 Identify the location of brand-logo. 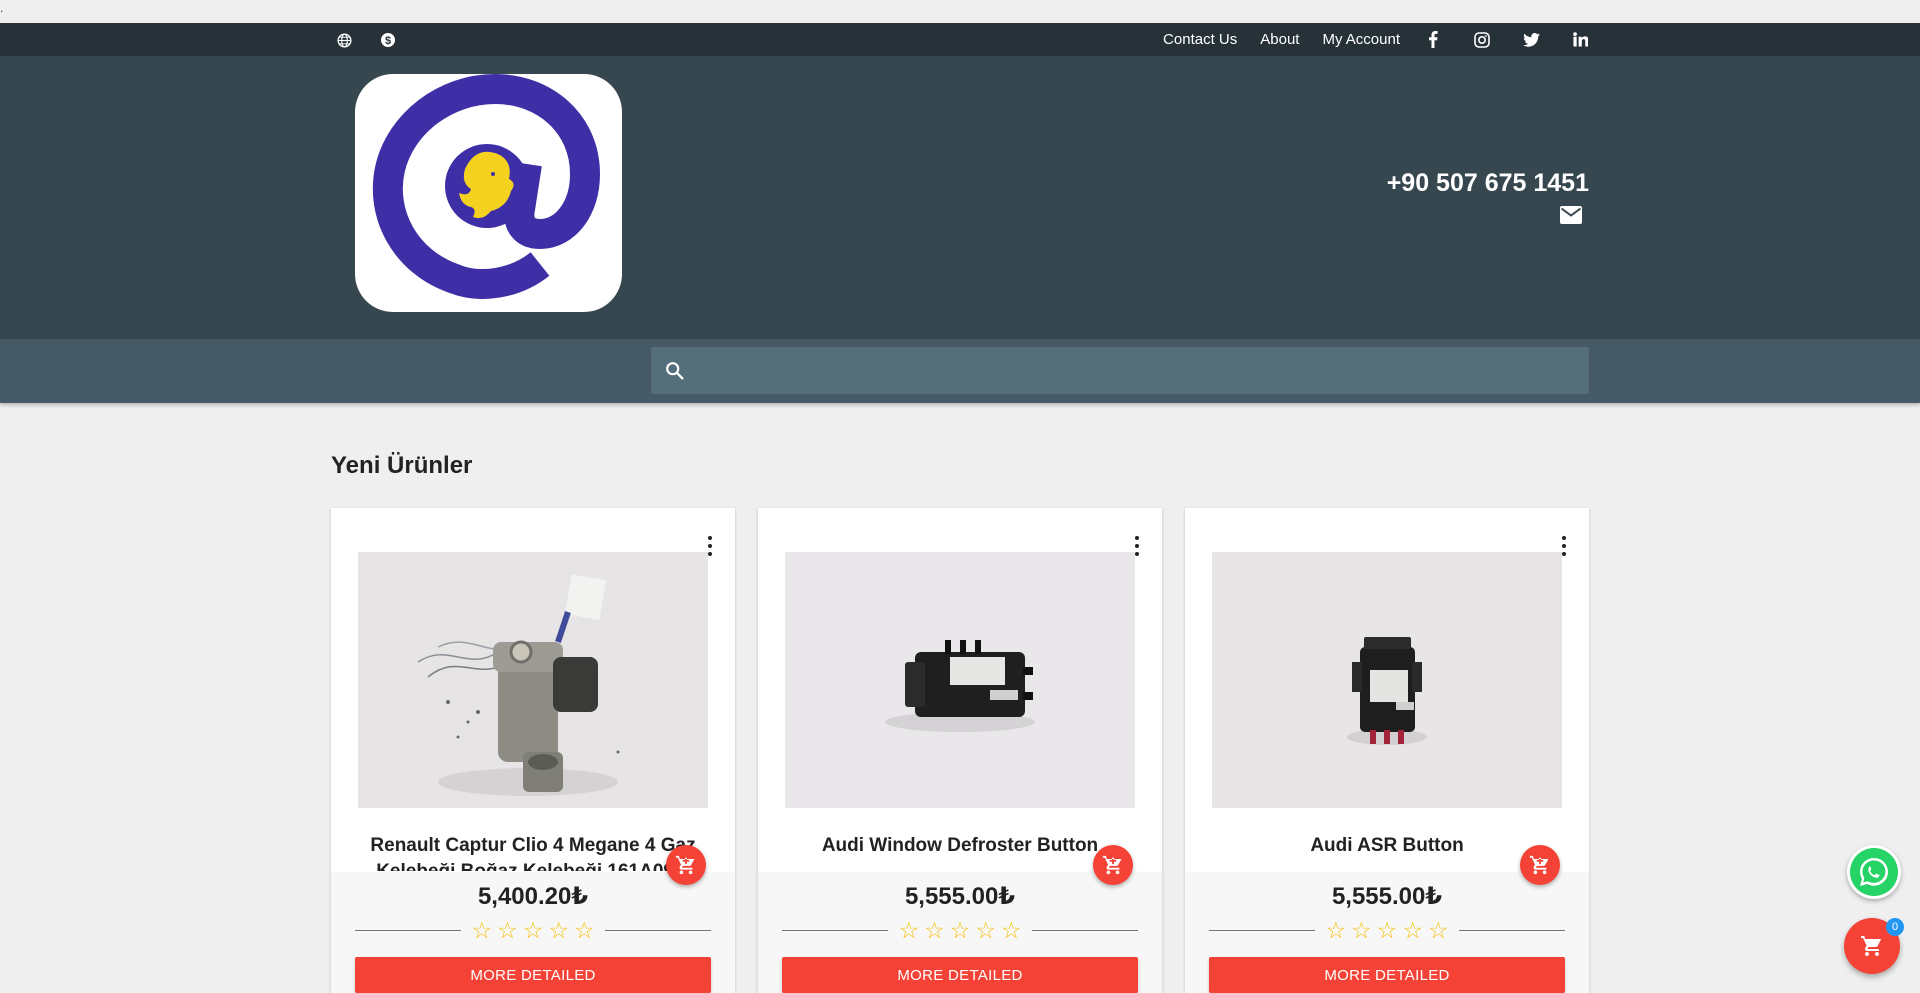
(488, 193).